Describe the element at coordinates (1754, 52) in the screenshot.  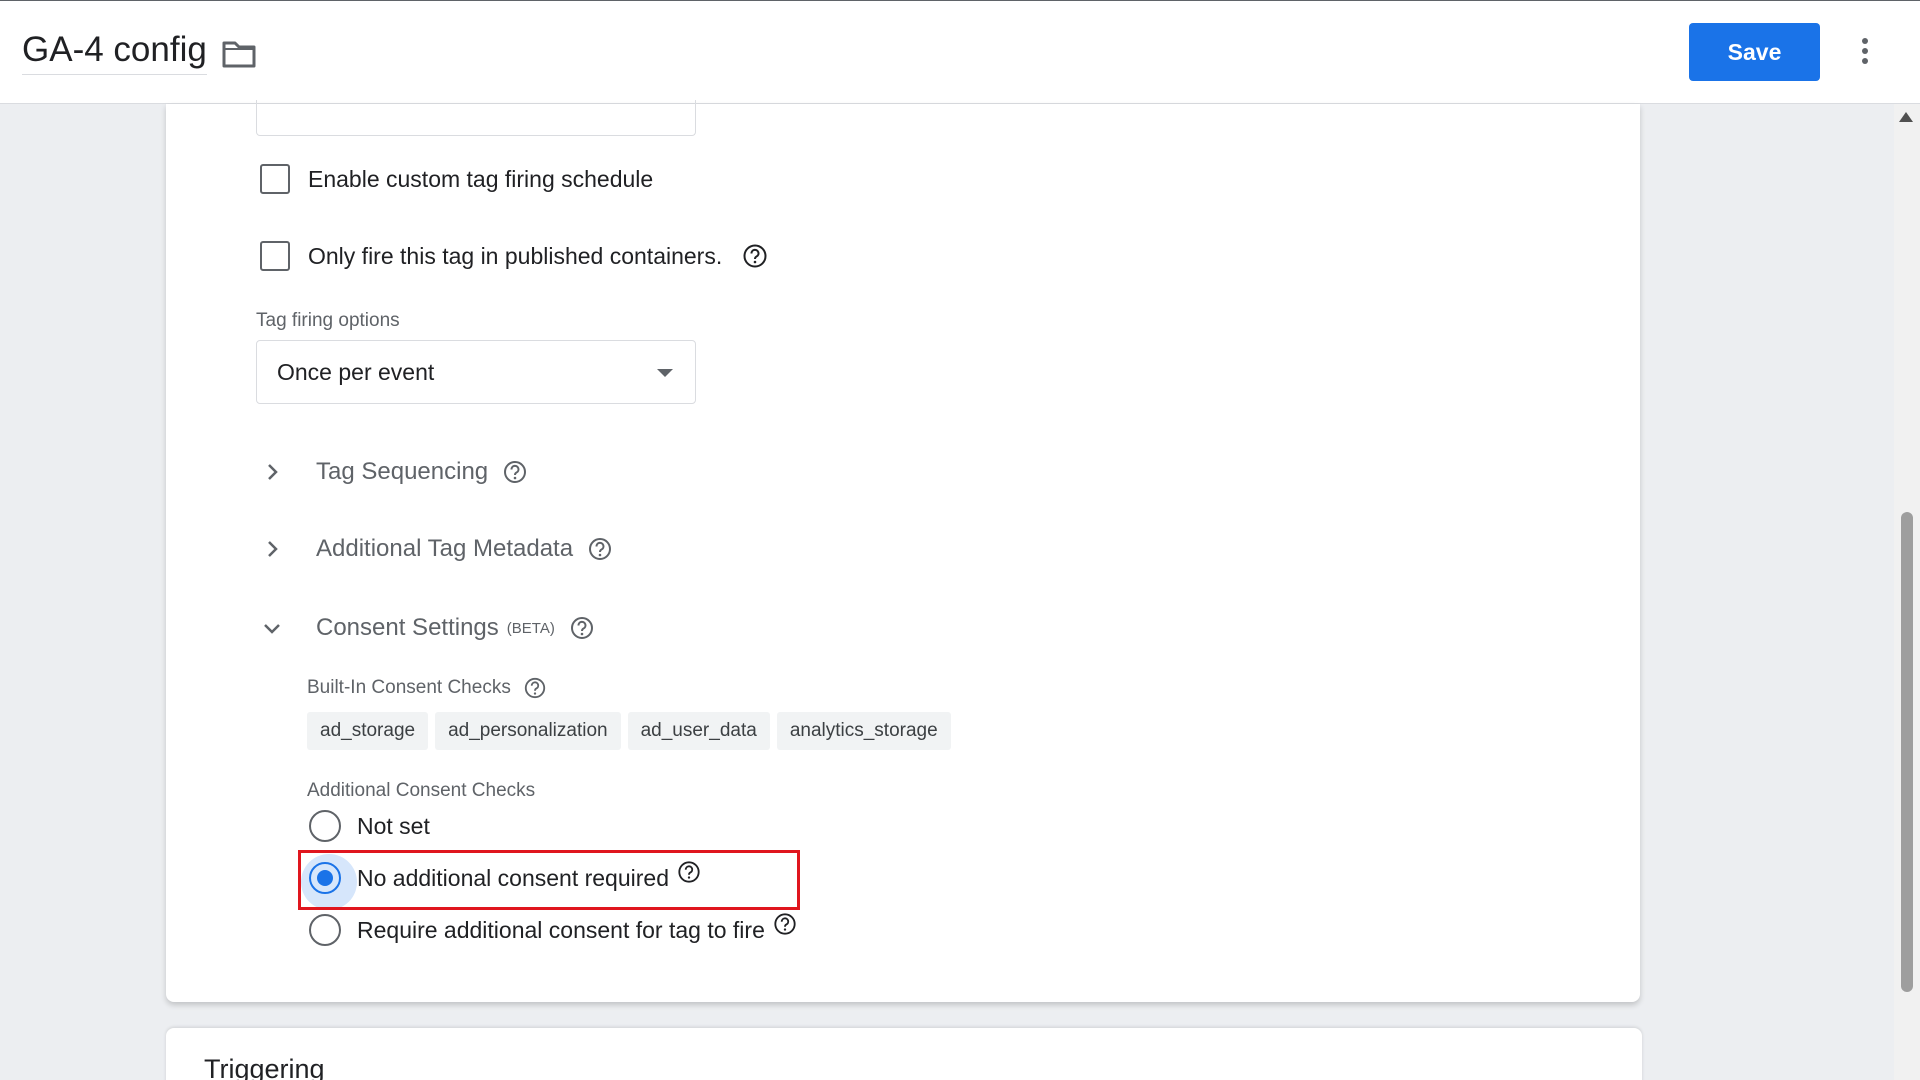
I see `save-button: Save` at that location.